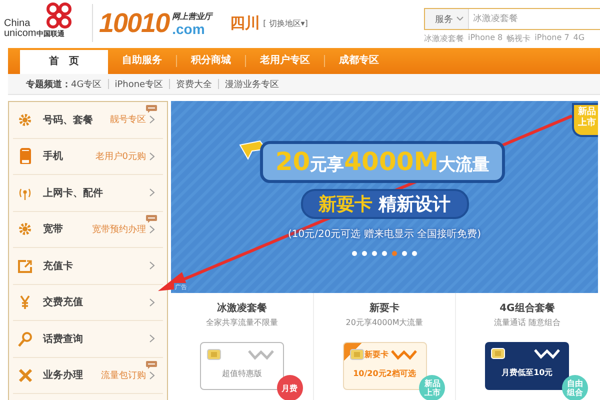 The width and height of the screenshot is (600, 400). I want to click on banner-note: (10元/20元可选 赠来电显示 全国接听免费), so click(384, 234).